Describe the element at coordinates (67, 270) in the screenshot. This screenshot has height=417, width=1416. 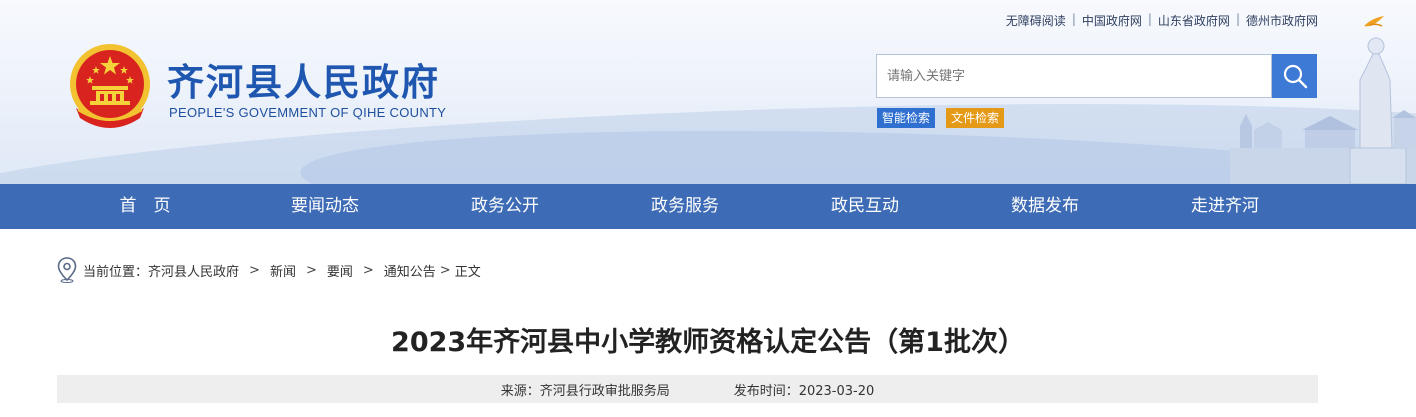
I see `location-pin-icon` at that location.